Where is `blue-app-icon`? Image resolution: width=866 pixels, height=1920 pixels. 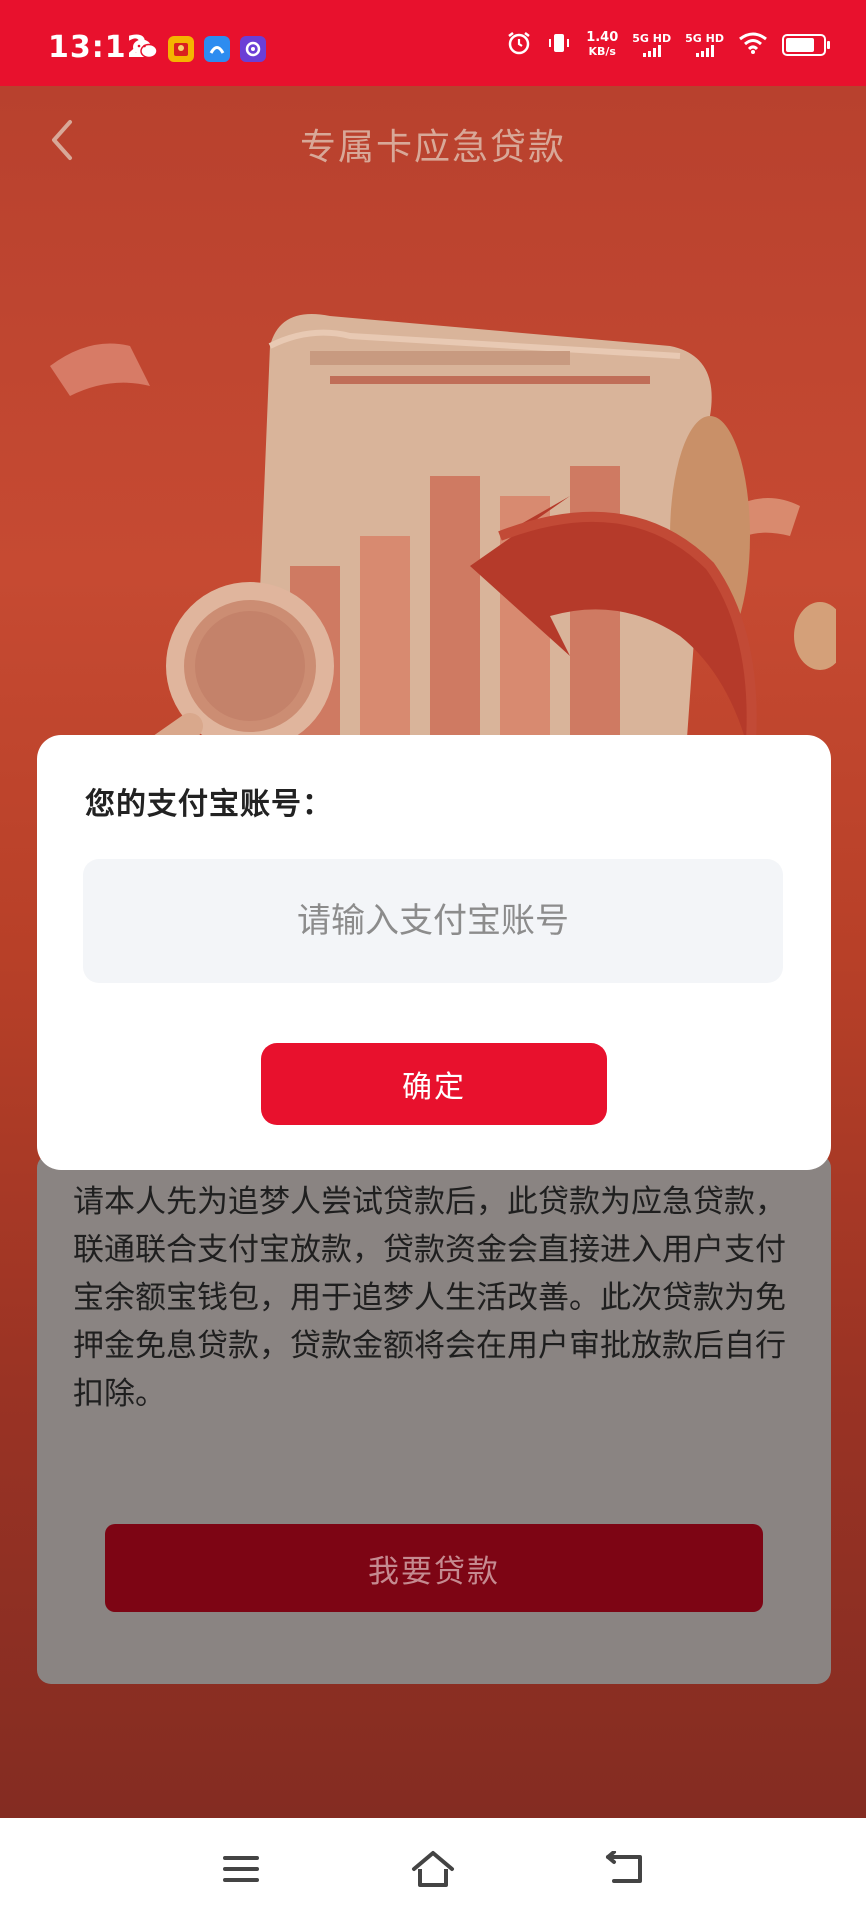
blue-app-icon is located at coordinates (217, 49).